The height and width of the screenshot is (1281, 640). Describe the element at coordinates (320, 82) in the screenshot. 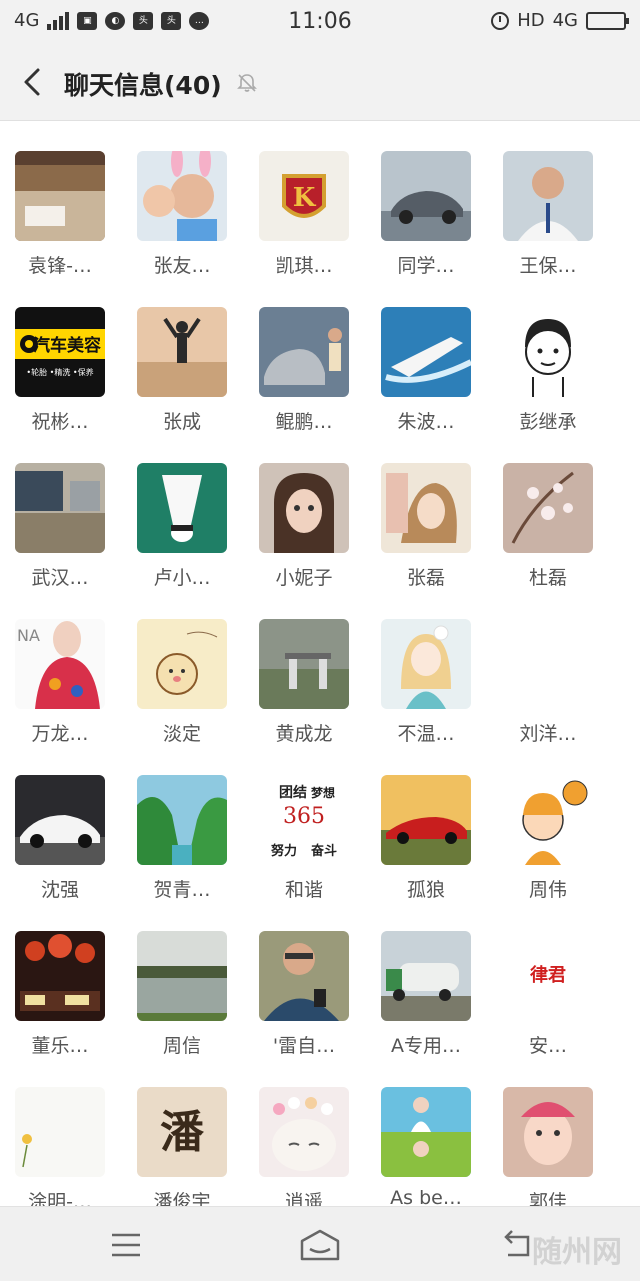

I see `header-bar: 聊天信息(40)` at that location.